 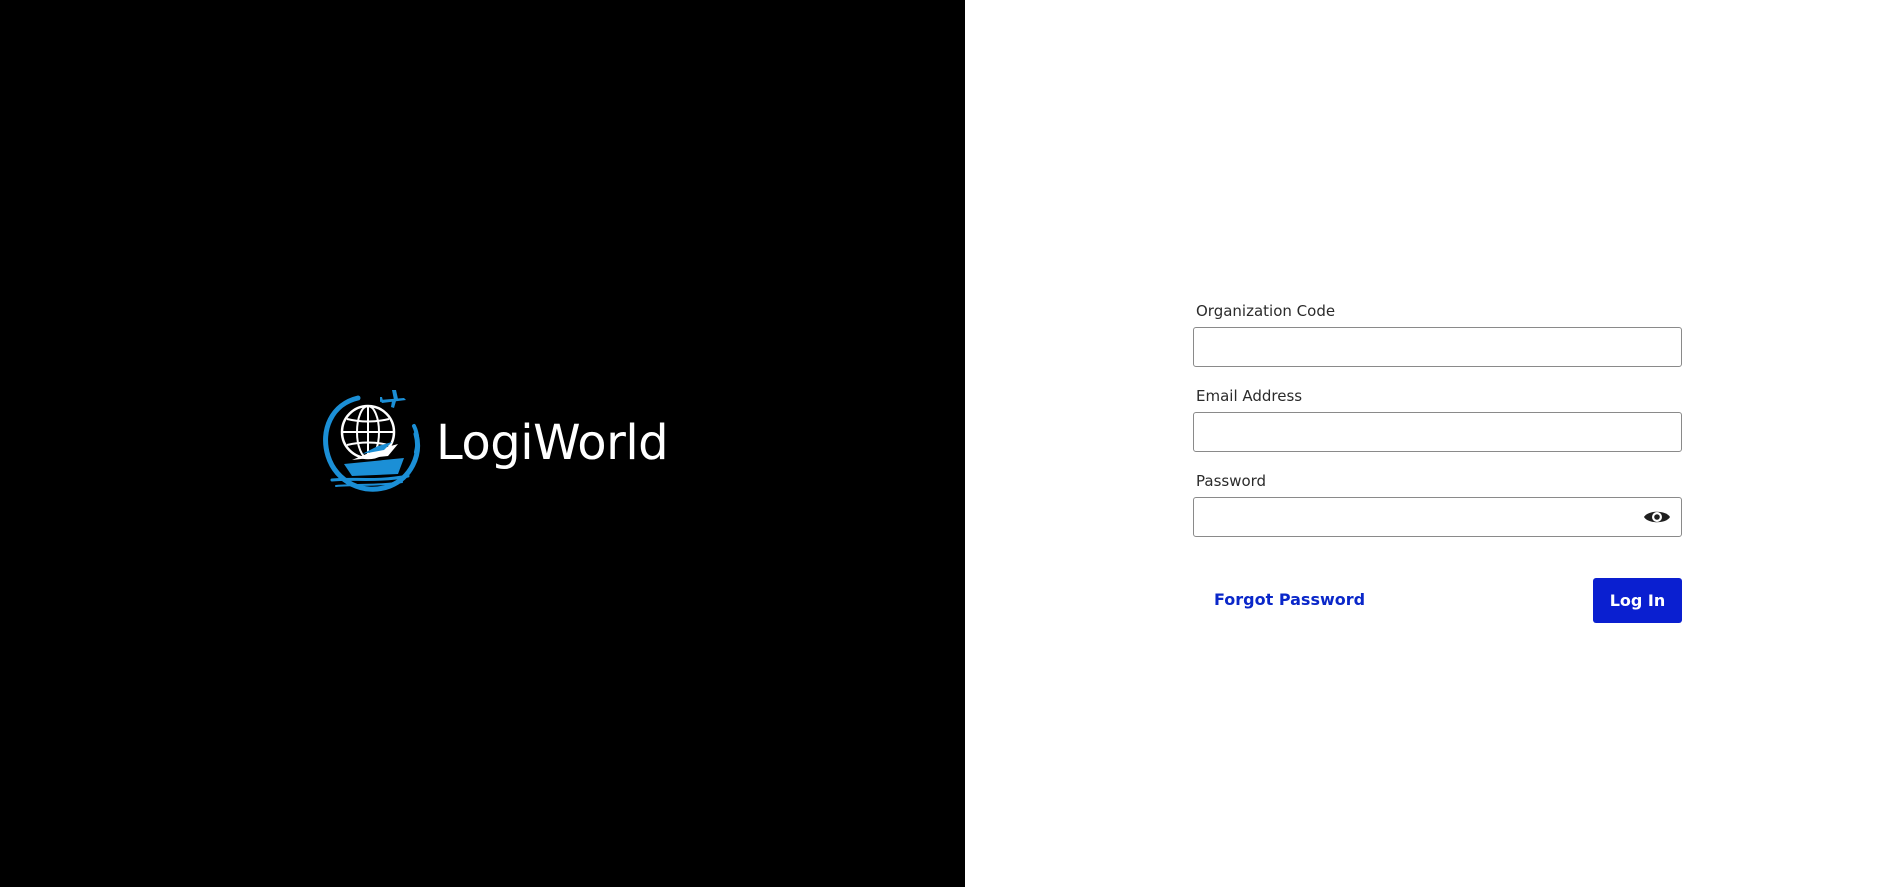 I want to click on email-input-wrap, so click(x=1437, y=432).